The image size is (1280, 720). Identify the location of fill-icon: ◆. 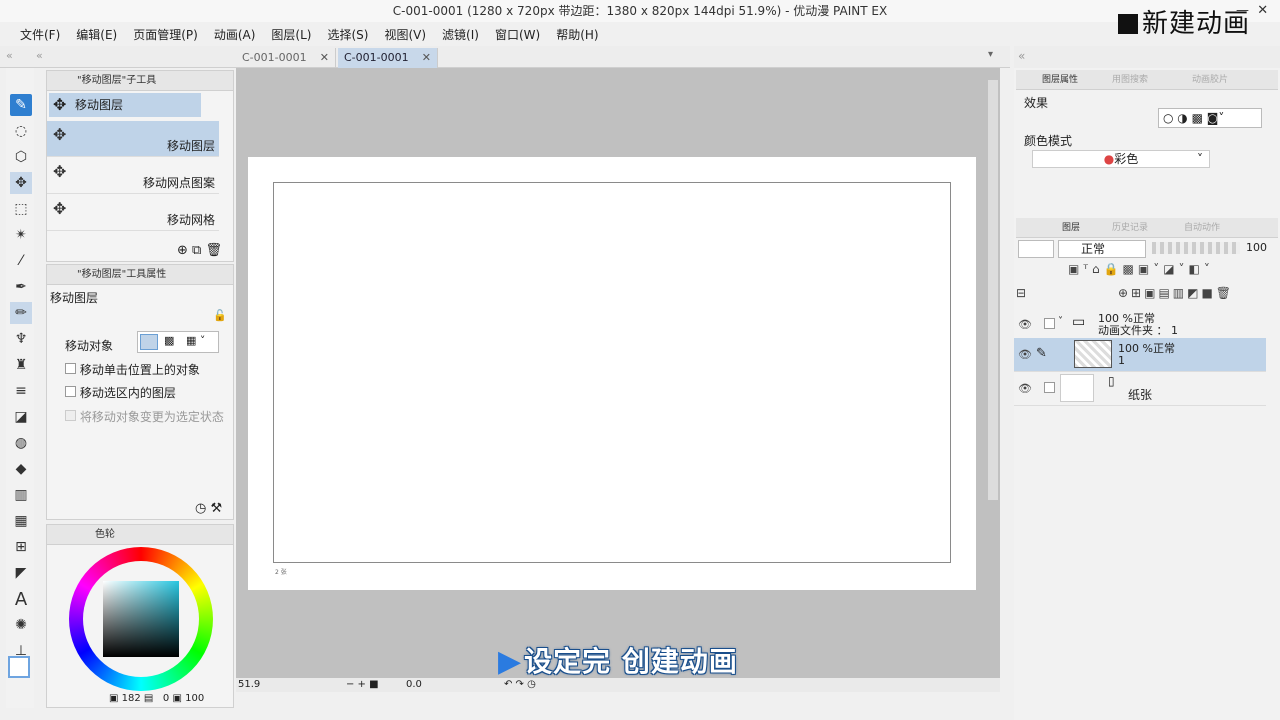
(21, 469).